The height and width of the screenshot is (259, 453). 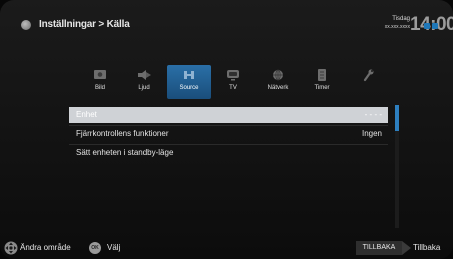 I want to click on back-key-button: TILLBAKA, so click(x=379, y=248).